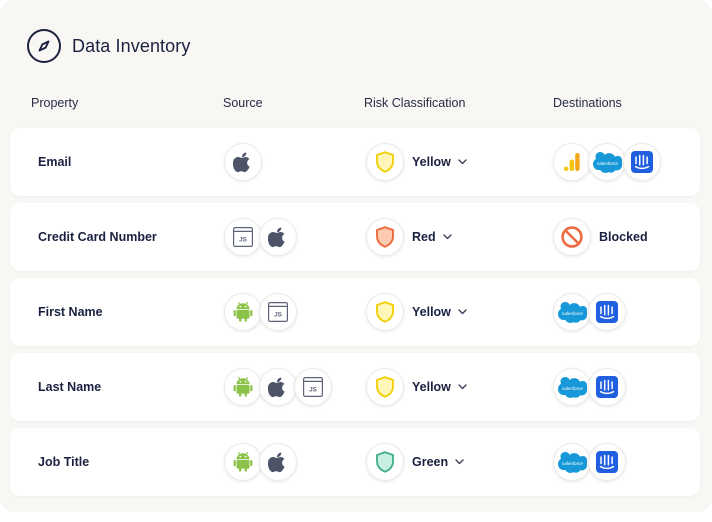 The image size is (712, 522). I want to click on property-name: Last Name, so click(70, 387).